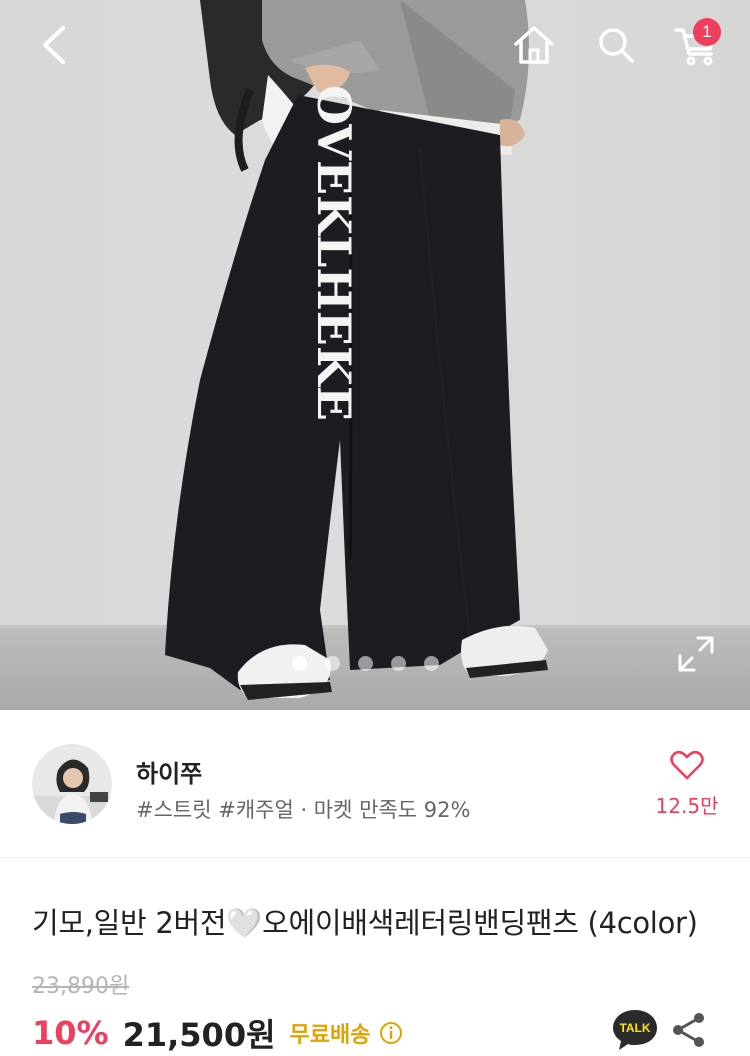 Image resolution: width=750 pixels, height=1056 pixels. Describe the element at coordinates (391, 1033) in the screenshot. I see `info-icon` at that location.